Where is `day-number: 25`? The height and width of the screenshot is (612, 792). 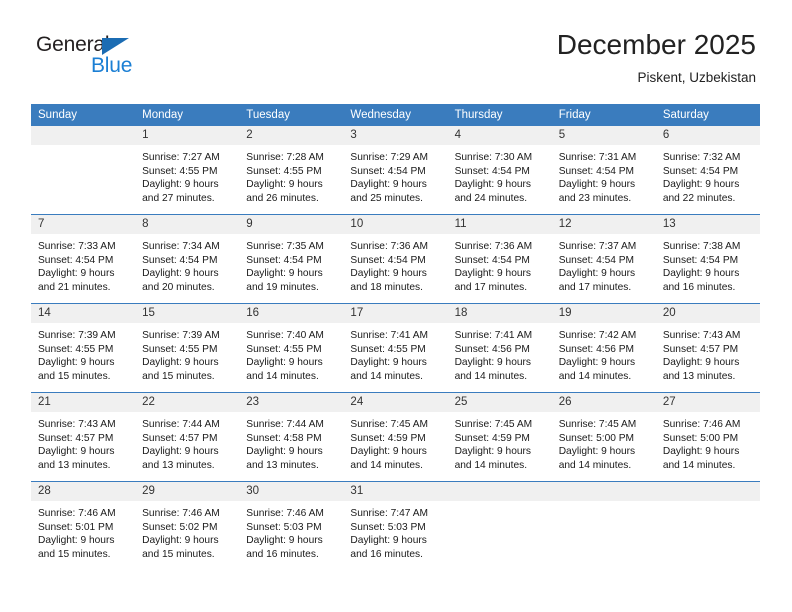 day-number: 25 is located at coordinates (499, 402).